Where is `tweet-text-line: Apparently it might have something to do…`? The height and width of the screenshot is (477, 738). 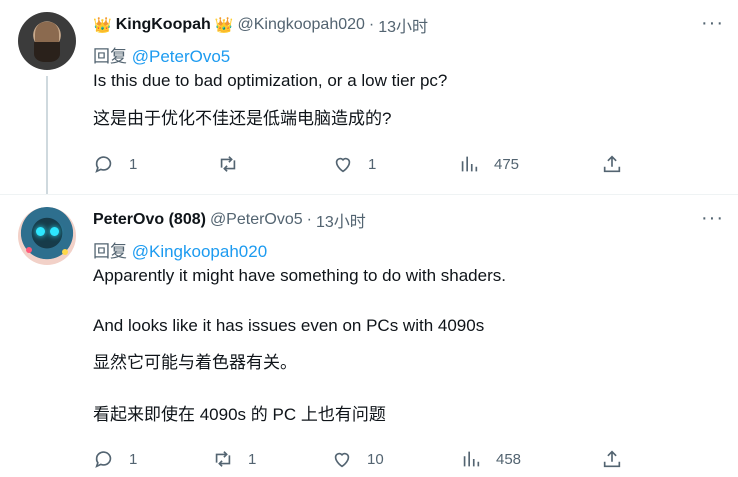 tweet-text-line: Apparently it might have something to do… is located at coordinates (299, 275).